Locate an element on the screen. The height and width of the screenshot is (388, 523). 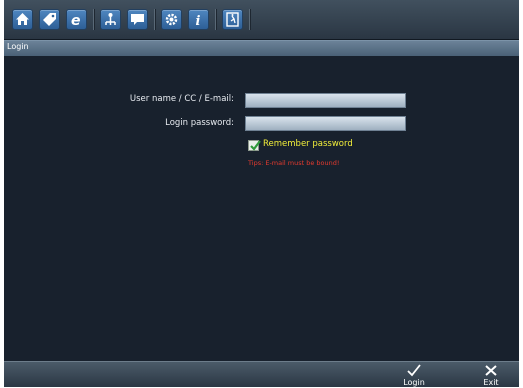
exit-button: Exit is located at coordinates (491, 375).